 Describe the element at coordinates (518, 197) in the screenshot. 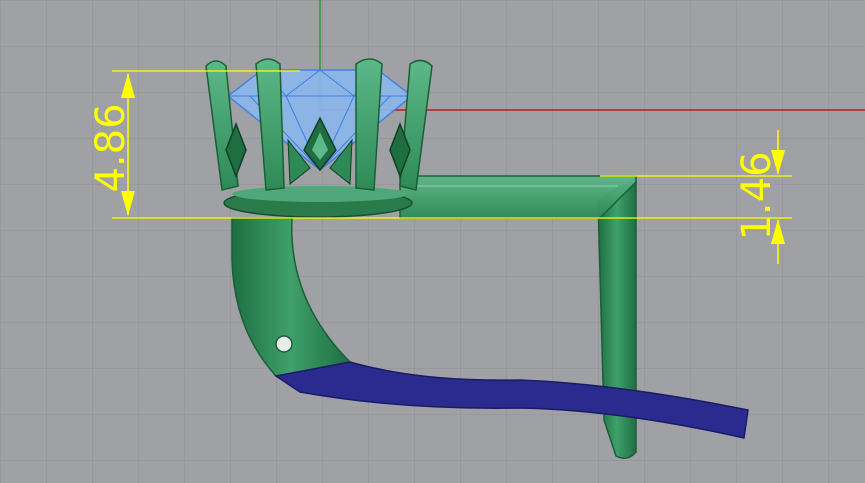

I see `ring-shank-top` at that location.